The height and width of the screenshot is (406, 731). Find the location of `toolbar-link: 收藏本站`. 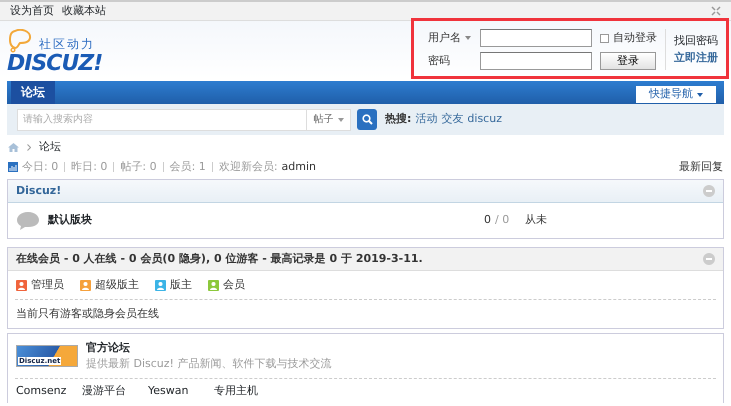

toolbar-link: 收藏本站 is located at coordinates (84, 11).